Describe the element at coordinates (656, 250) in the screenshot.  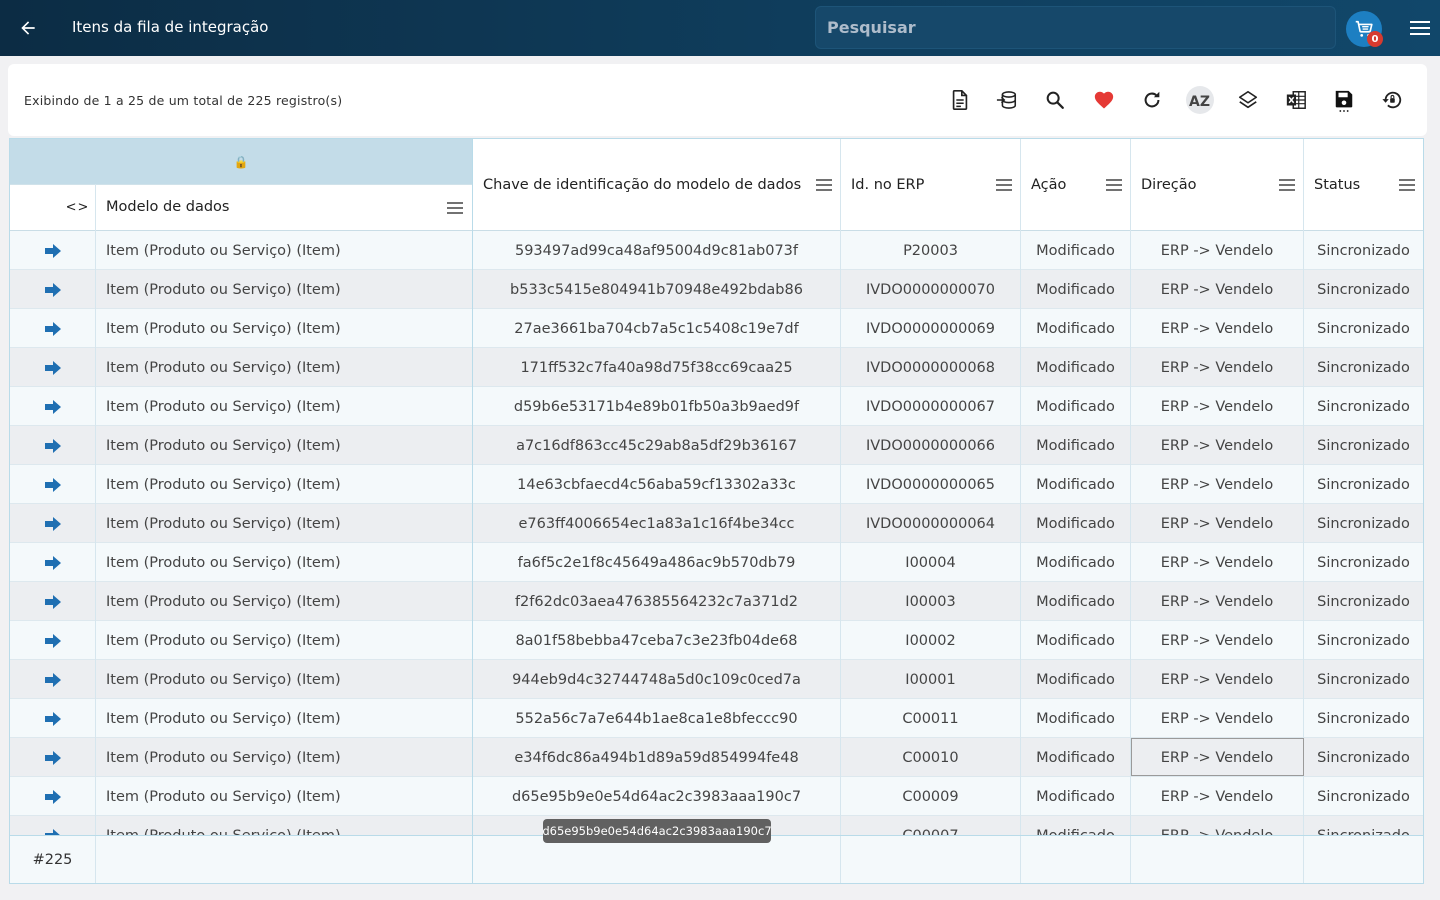
I see `cell-key: 593497ad99ca48af95004d9c81ab073f` at that location.